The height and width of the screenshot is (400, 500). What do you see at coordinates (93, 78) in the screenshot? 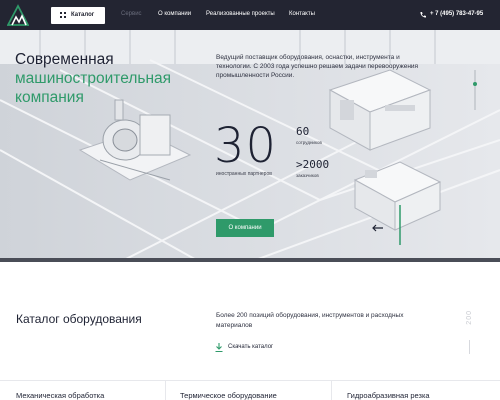
I see `hero-title-line2: машиностроительная` at bounding box center [93, 78].